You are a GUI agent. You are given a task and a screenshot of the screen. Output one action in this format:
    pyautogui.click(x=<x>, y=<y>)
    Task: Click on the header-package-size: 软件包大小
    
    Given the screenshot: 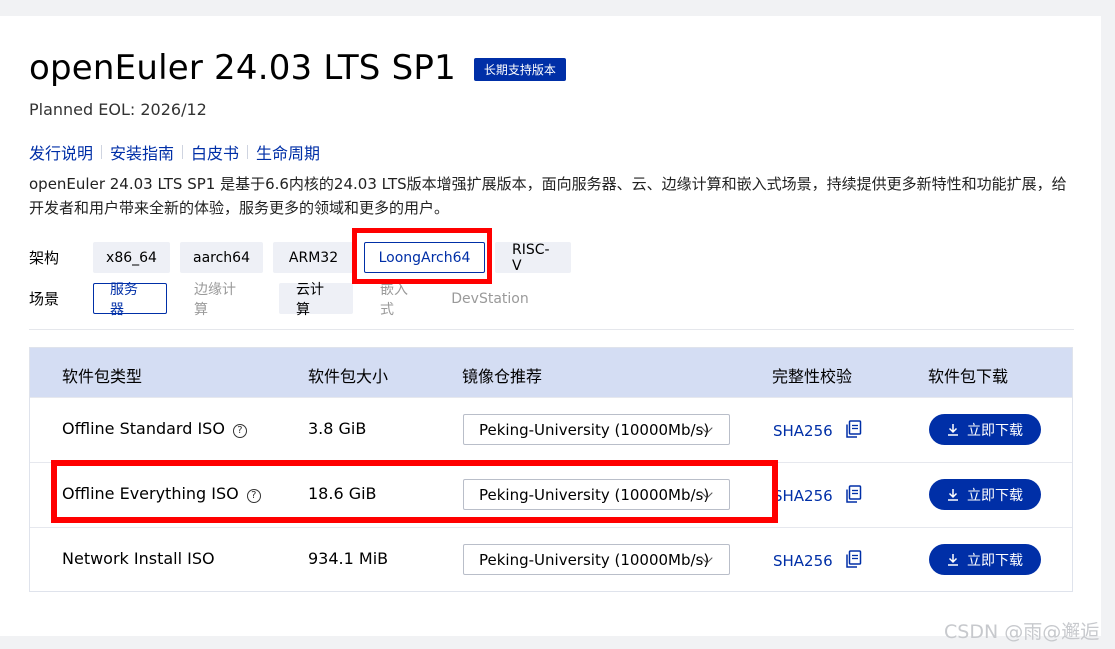 What is the action you would take?
    pyautogui.click(x=348, y=376)
    